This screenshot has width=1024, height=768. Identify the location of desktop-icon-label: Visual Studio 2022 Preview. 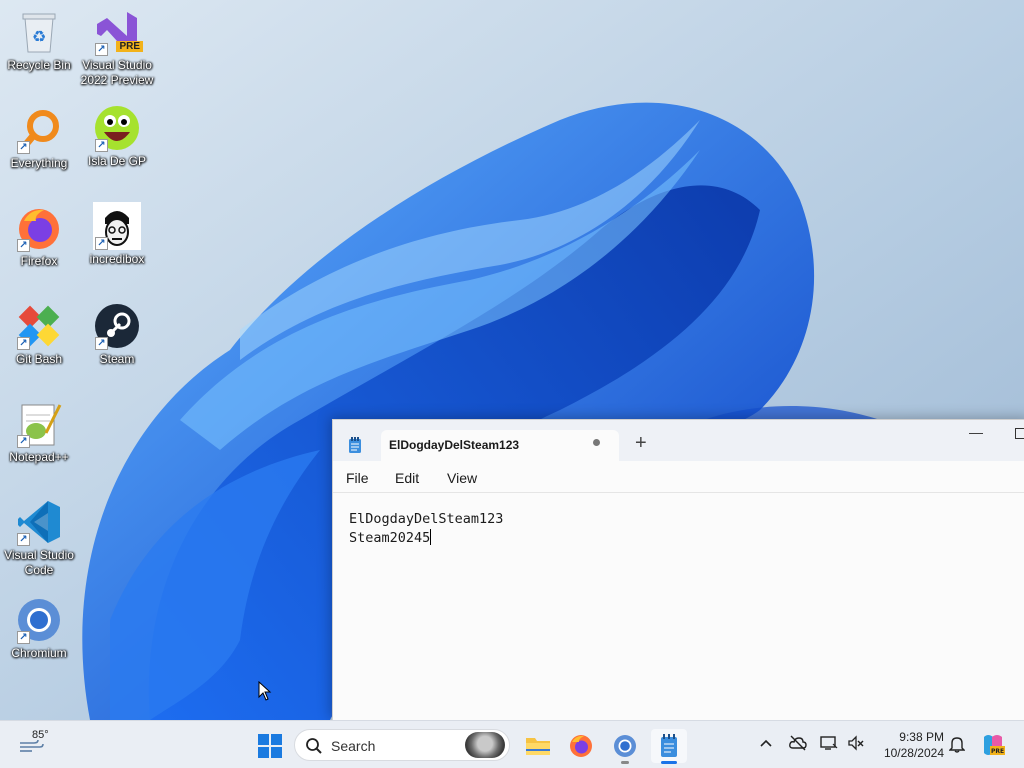
(117, 72).